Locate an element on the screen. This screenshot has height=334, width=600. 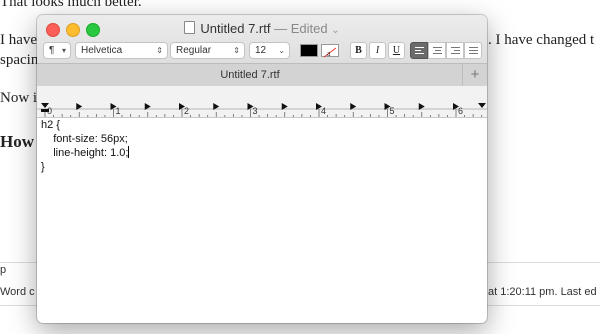
ruler-number: 1 is located at coordinates (118, 111).